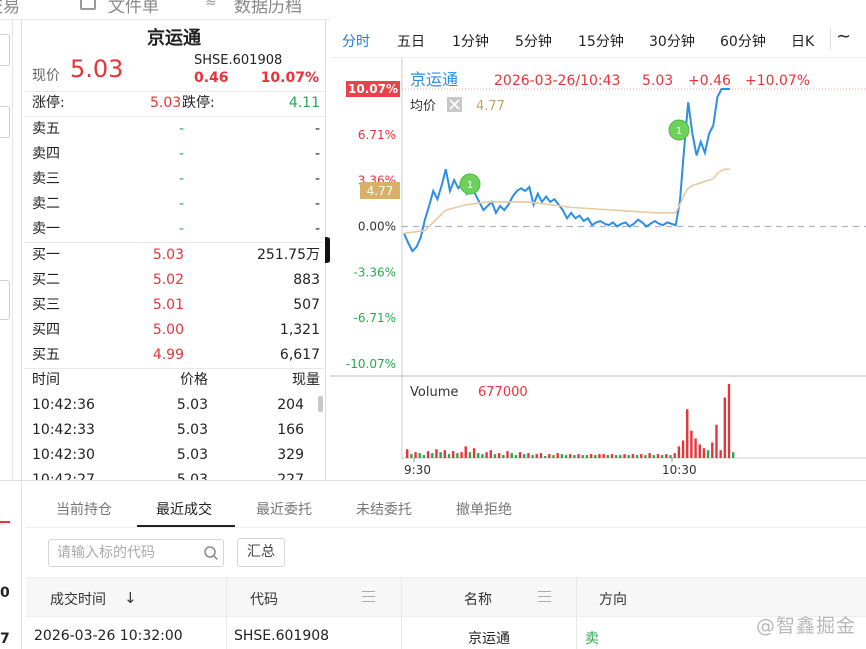  What do you see at coordinates (377, 135) in the screenshot?
I see `y-tick-label: 6.71%` at bounding box center [377, 135].